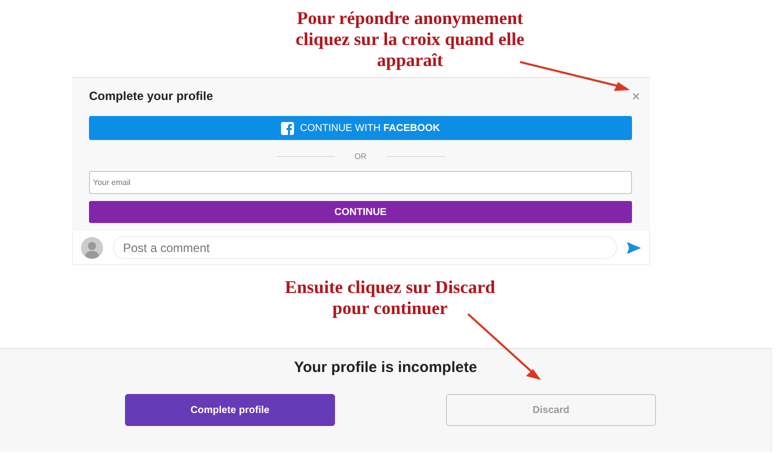  Describe the element at coordinates (360, 156) in the screenshot. I see `separator-text: OR` at that location.